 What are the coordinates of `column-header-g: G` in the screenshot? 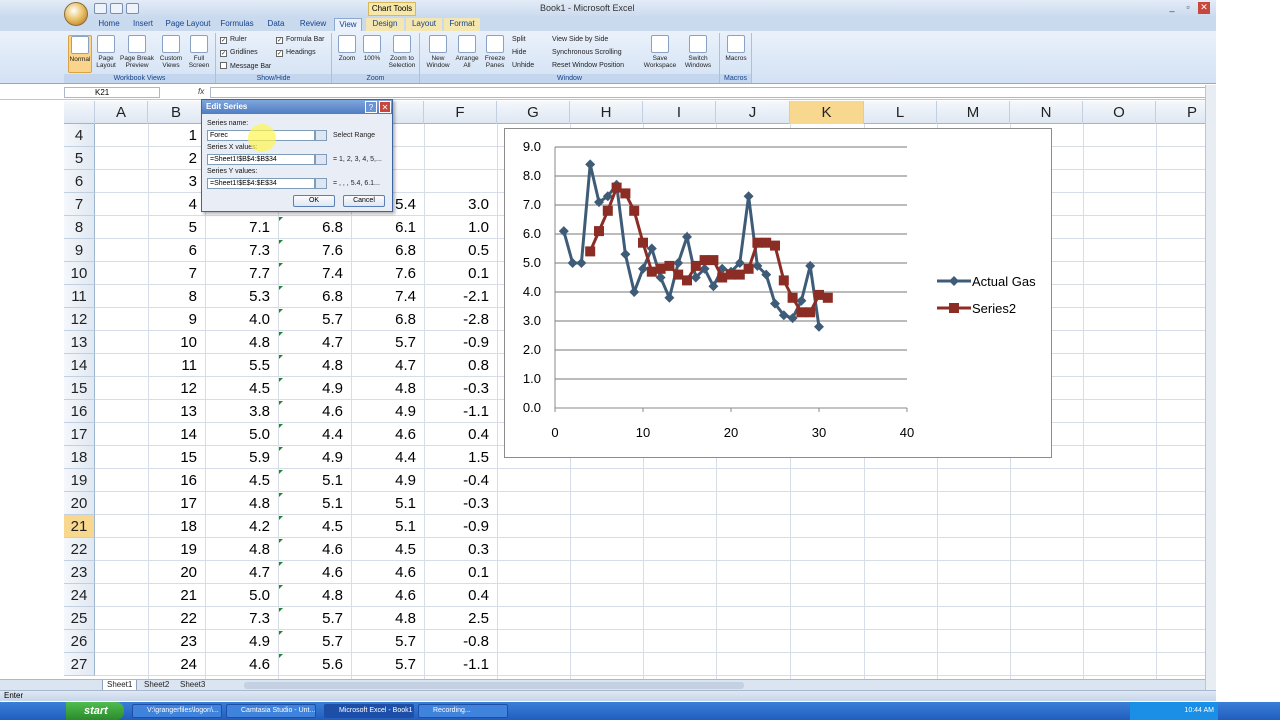 It's located at (533, 112).